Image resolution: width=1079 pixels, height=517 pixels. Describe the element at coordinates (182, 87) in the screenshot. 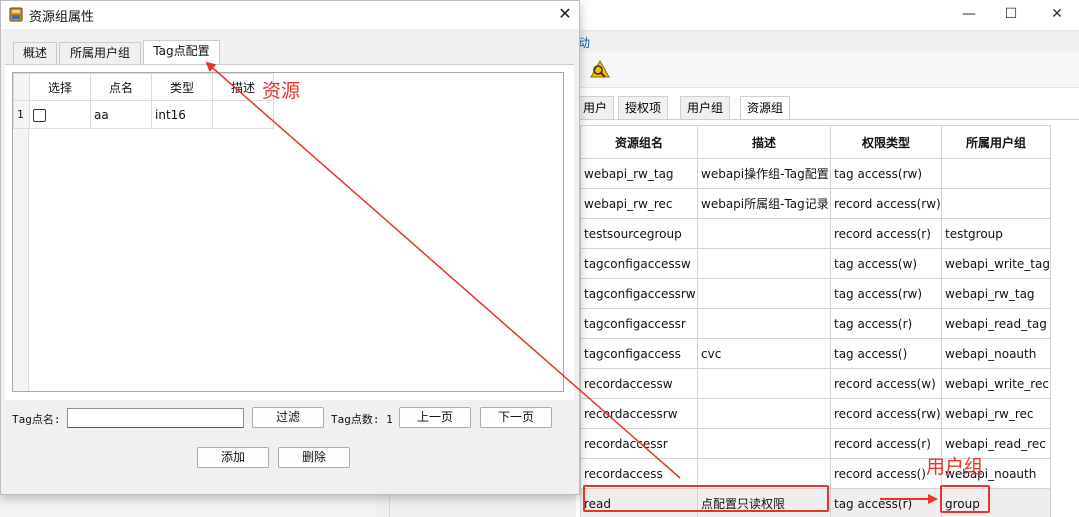

I see `column-header-type: 类型` at that location.